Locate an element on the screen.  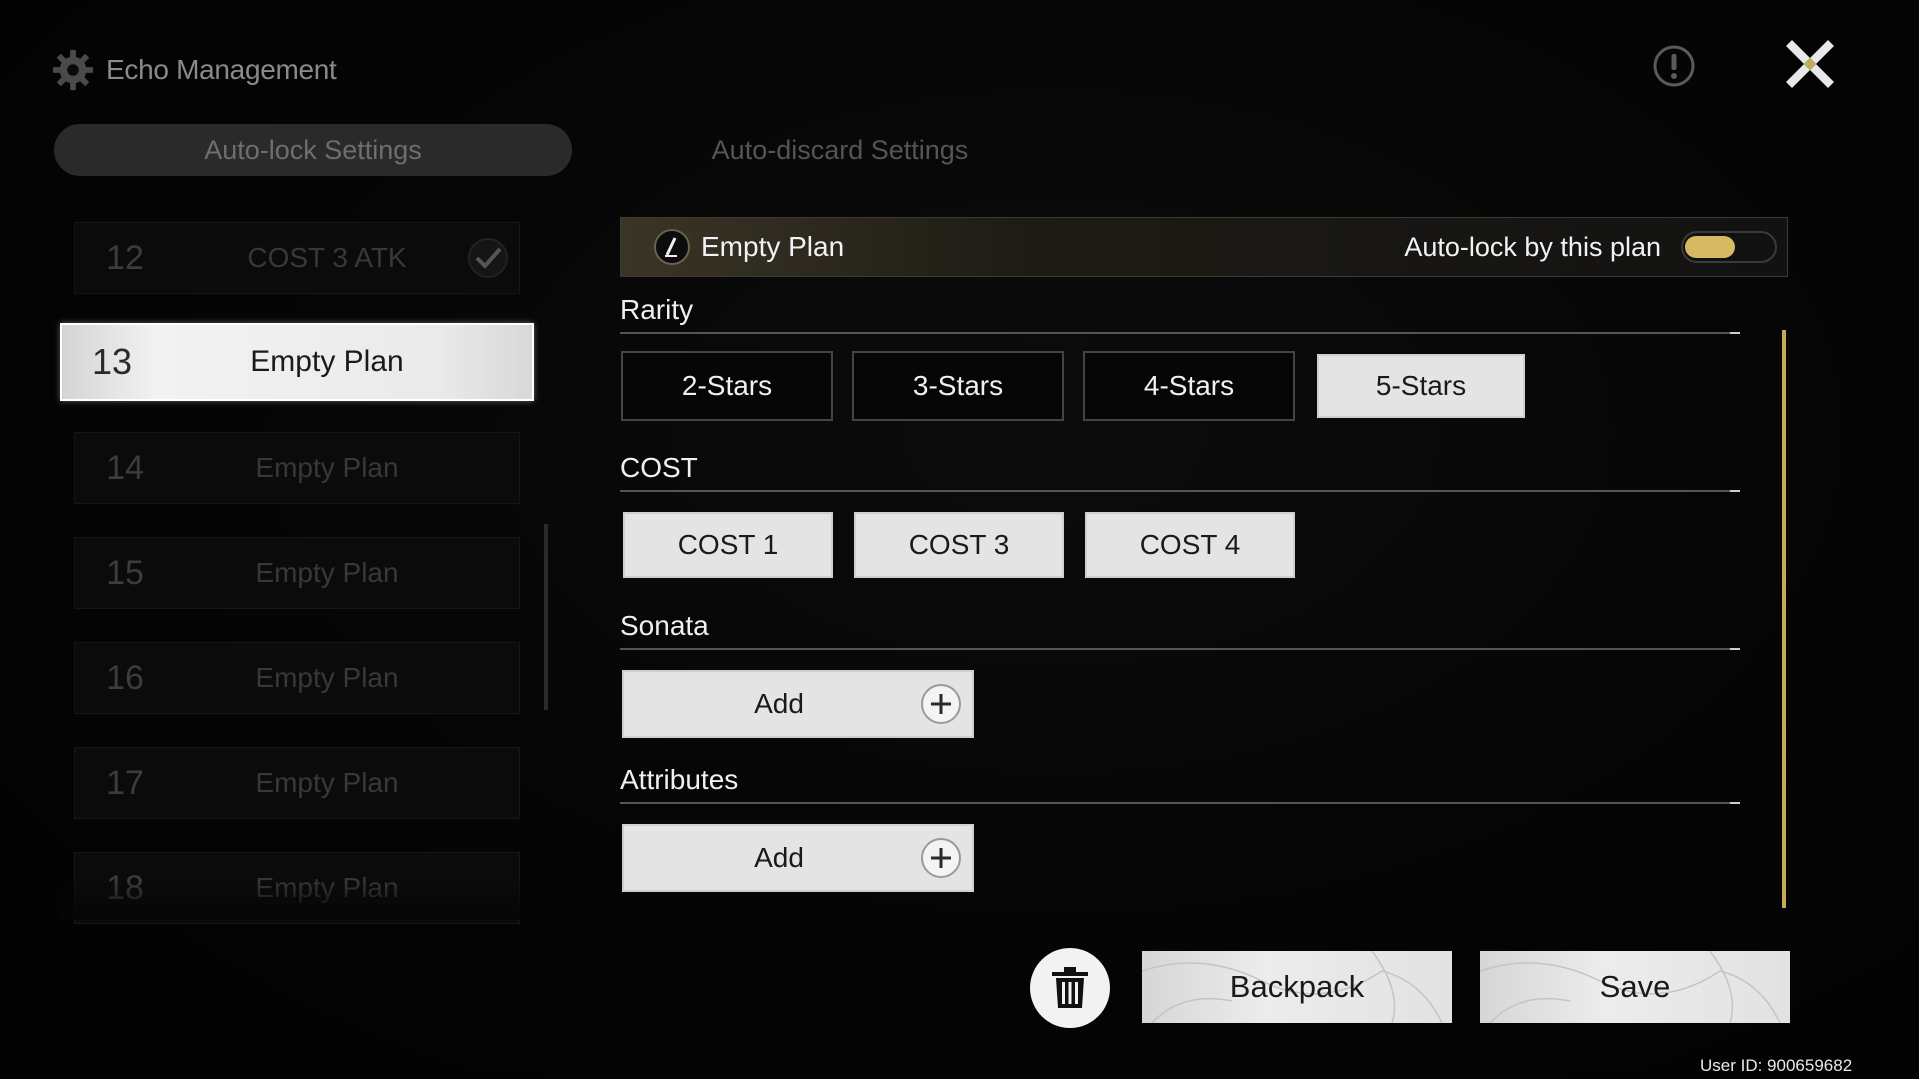
attributes-add-button: Add is located at coordinates (798, 858).